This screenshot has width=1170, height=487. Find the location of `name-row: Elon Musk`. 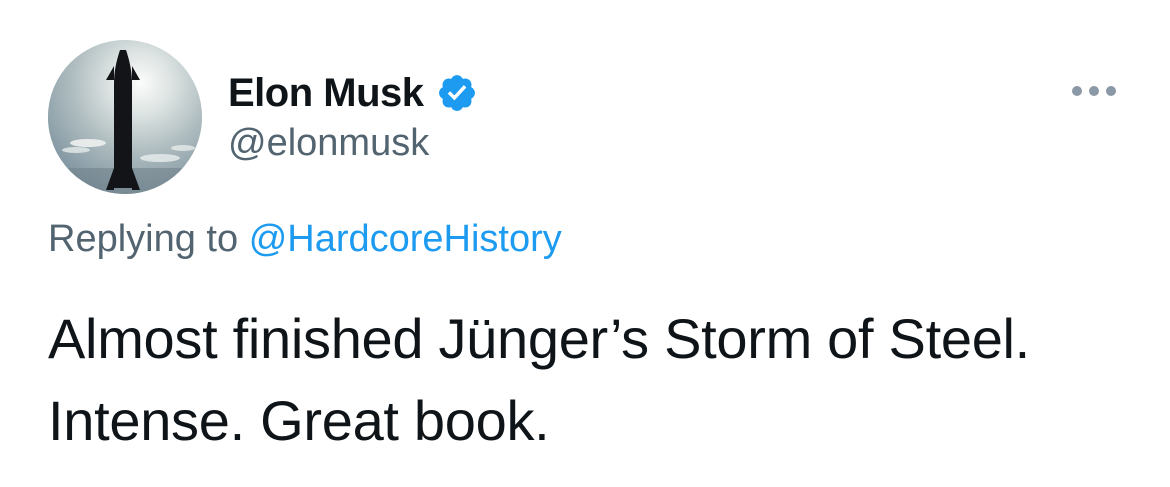

name-row: Elon Musk is located at coordinates (353, 93).